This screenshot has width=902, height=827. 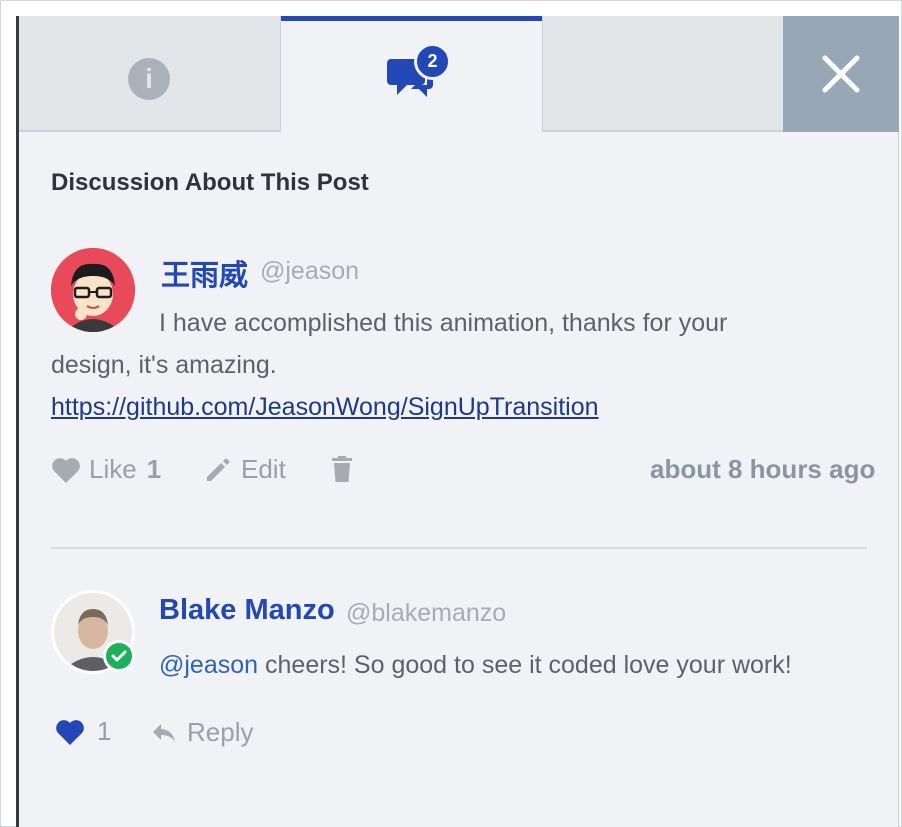 I want to click on like-button: Like 1, so click(x=106, y=469).